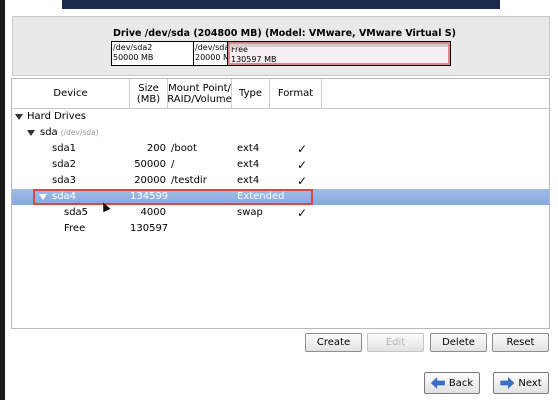 Image resolution: width=558 pixels, height=400 pixels. I want to click on next-button: Next, so click(521, 383).